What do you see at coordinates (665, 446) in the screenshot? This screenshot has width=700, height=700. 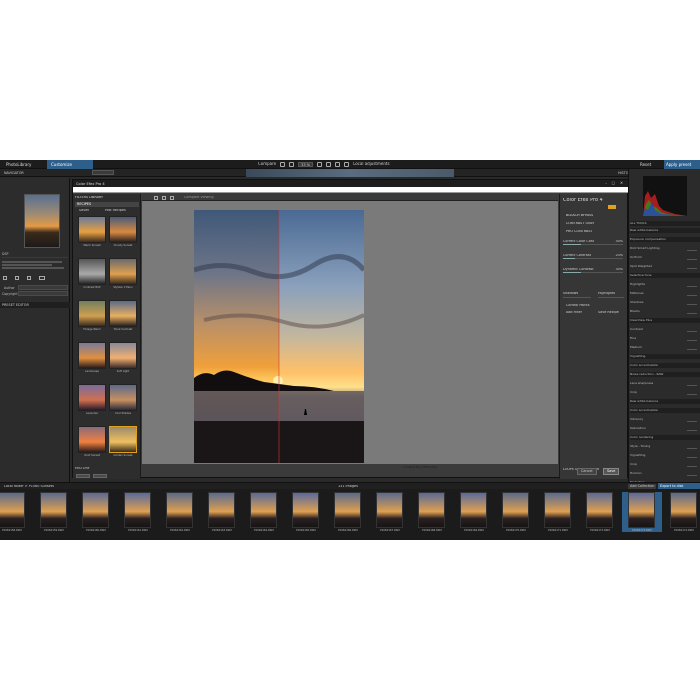 I see `tool-row: Style - Toning` at bounding box center [665, 446].